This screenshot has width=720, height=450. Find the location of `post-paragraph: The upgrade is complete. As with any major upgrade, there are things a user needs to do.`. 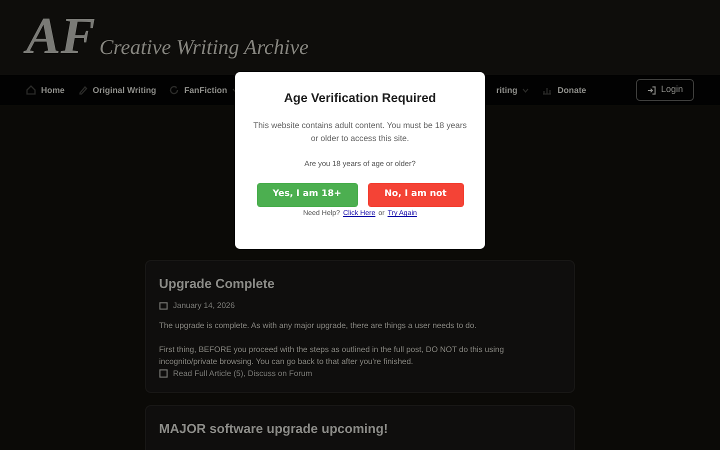

post-paragraph: The upgrade is complete. As with any major upgrade, there are things a user needs to do. is located at coordinates (318, 326).